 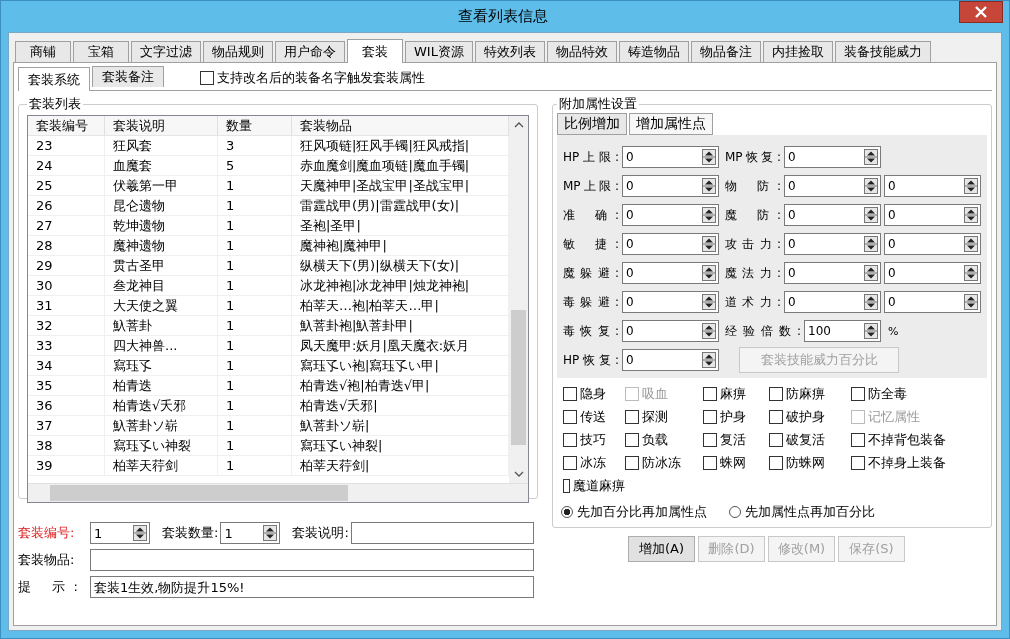 What do you see at coordinates (634, 512) in the screenshot?
I see `radio-button: 先加百分比再加属性点` at bounding box center [634, 512].